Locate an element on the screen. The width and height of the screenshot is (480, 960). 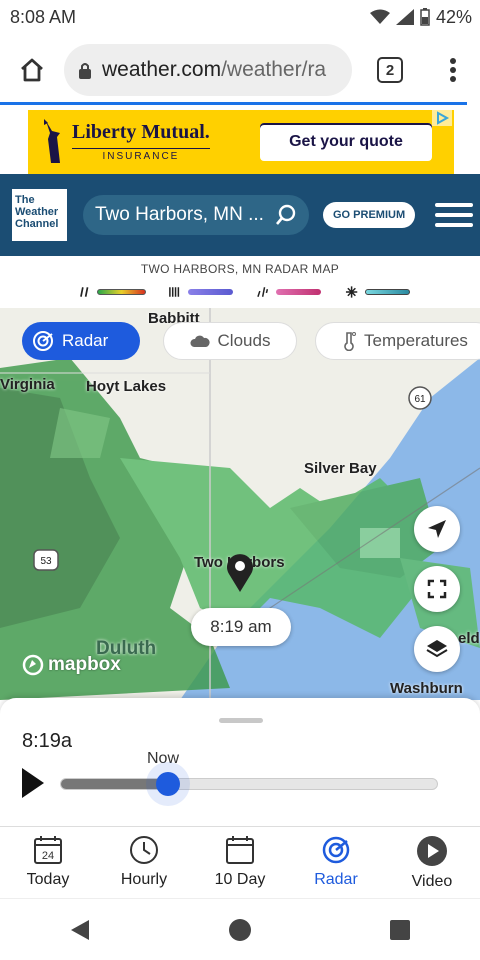
ad-banner: Liberty Mutual. INSURANCE Get your quote is located at coordinates (241, 142).